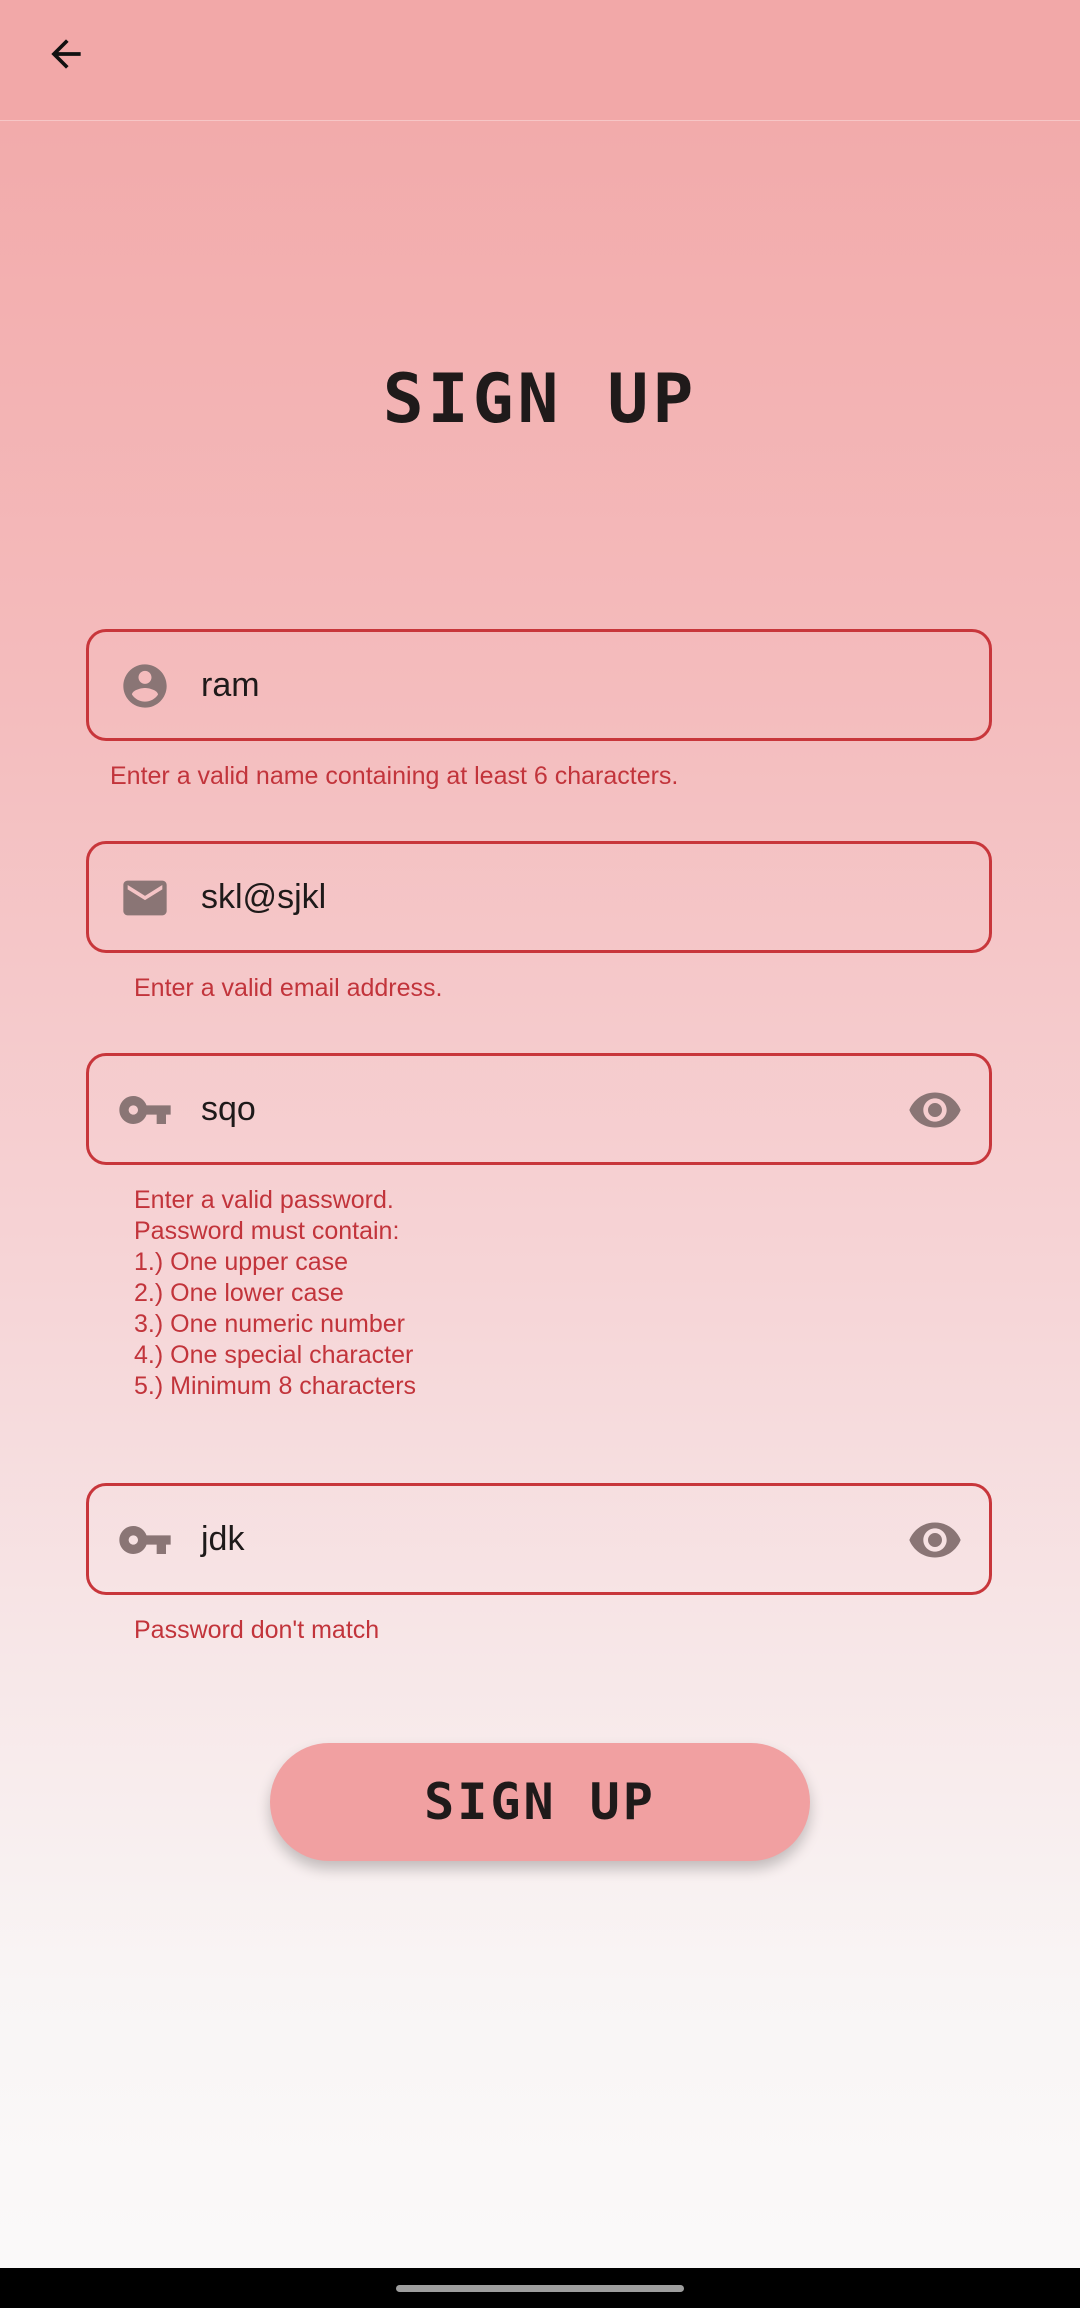 The image size is (1080, 2308). I want to click on back-button, so click(66, 54).